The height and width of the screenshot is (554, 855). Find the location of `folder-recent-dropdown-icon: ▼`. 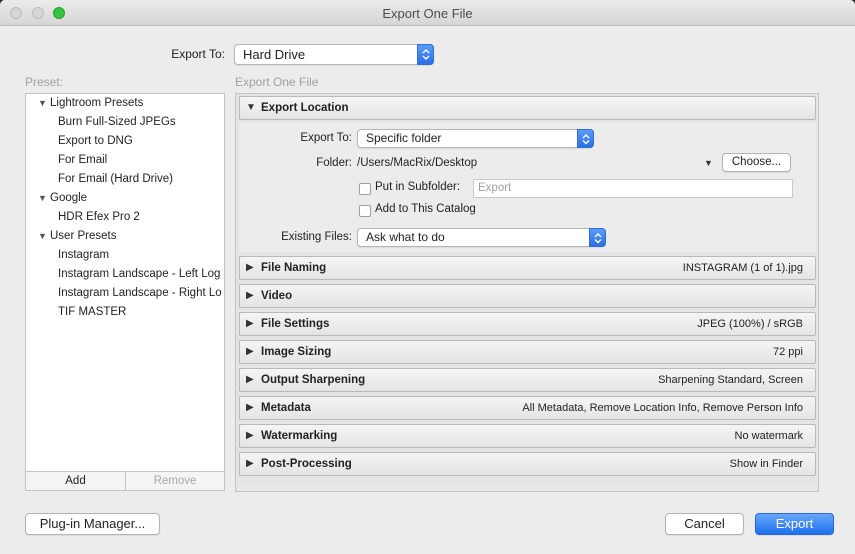

folder-recent-dropdown-icon: ▼ is located at coordinates (708, 163).